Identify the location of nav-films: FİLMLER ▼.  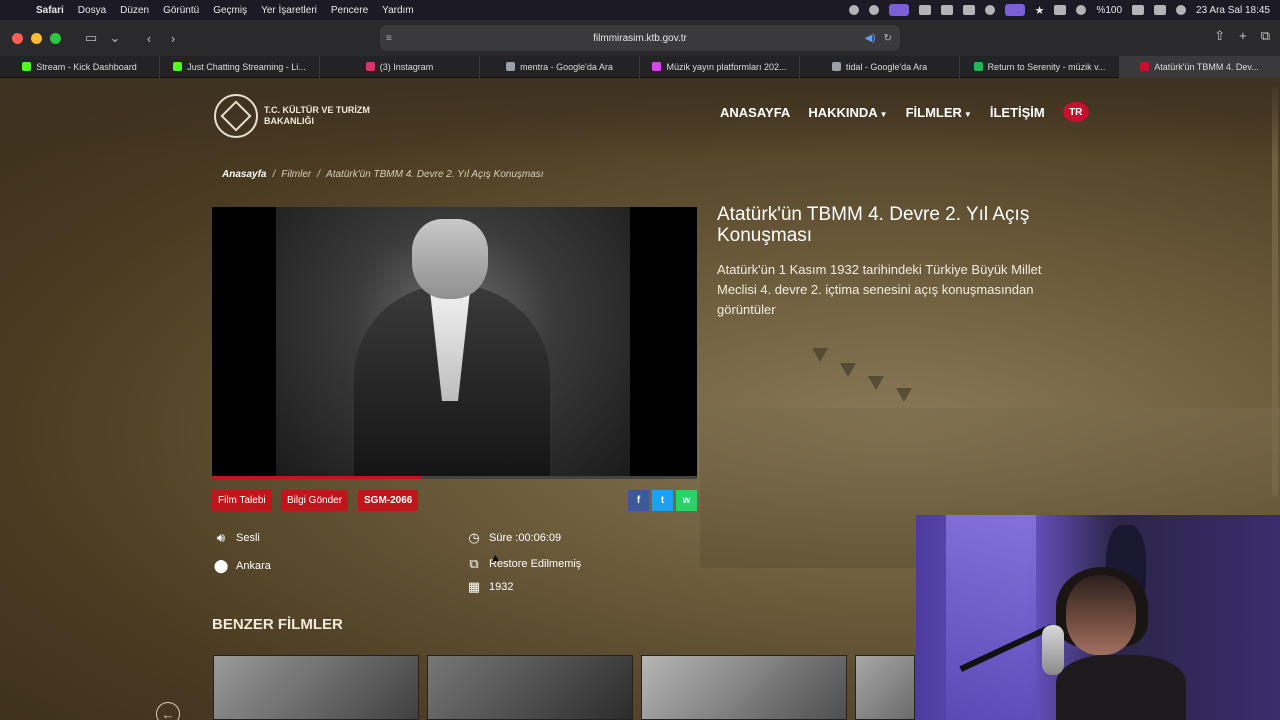
(939, 112).